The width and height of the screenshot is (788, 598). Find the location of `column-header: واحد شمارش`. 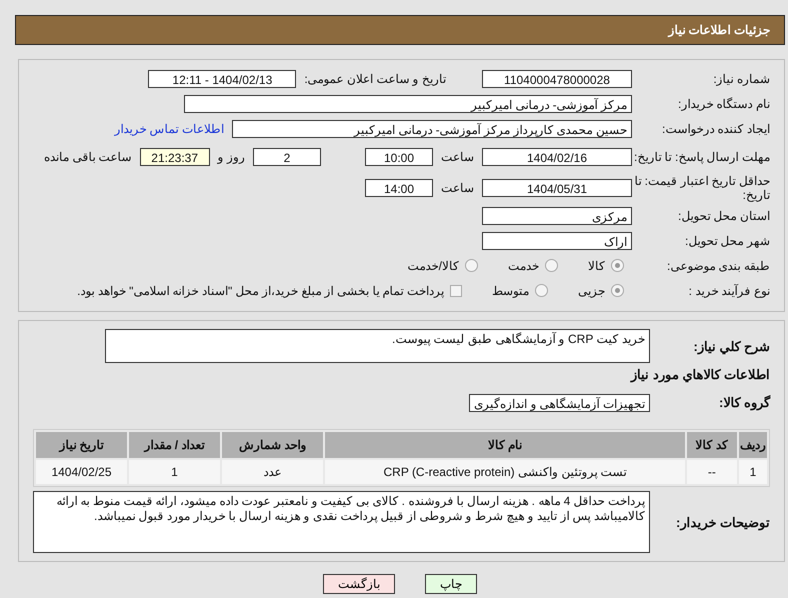

column-header: واحد شمارش is located at coordinates (273, 445).